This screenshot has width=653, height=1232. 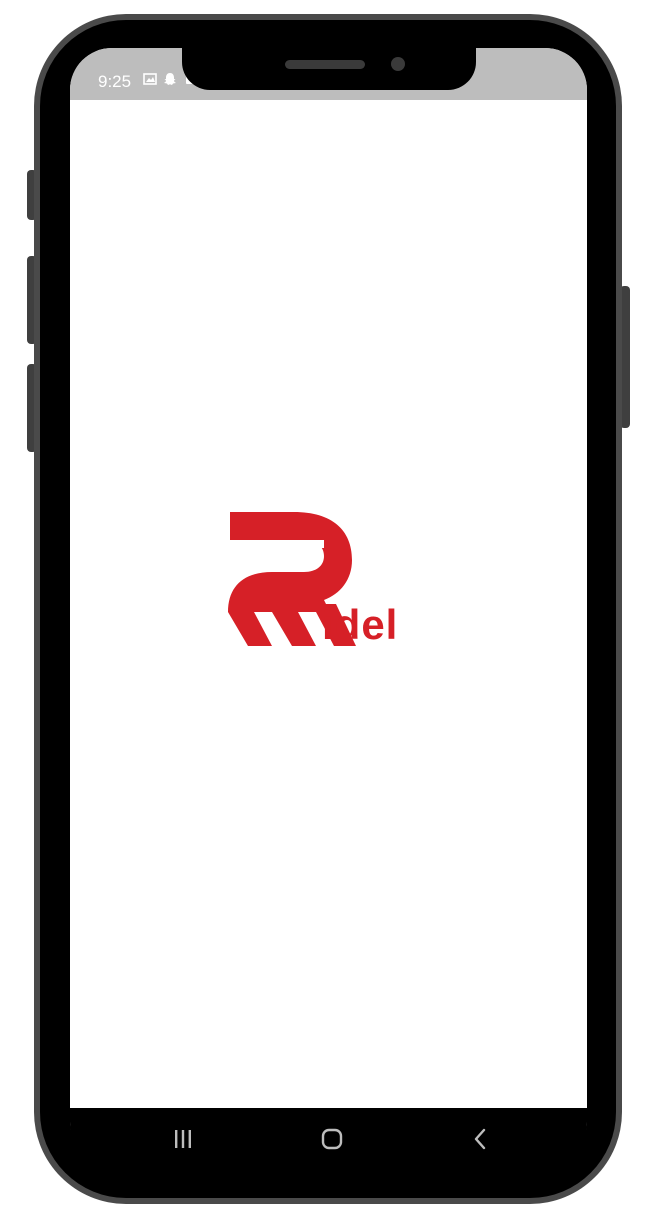 What do you see at coordinates (360, 624) in the screenshot?
I see `ridel-logo-wordmark: idel` at bounding box center [360, 624].